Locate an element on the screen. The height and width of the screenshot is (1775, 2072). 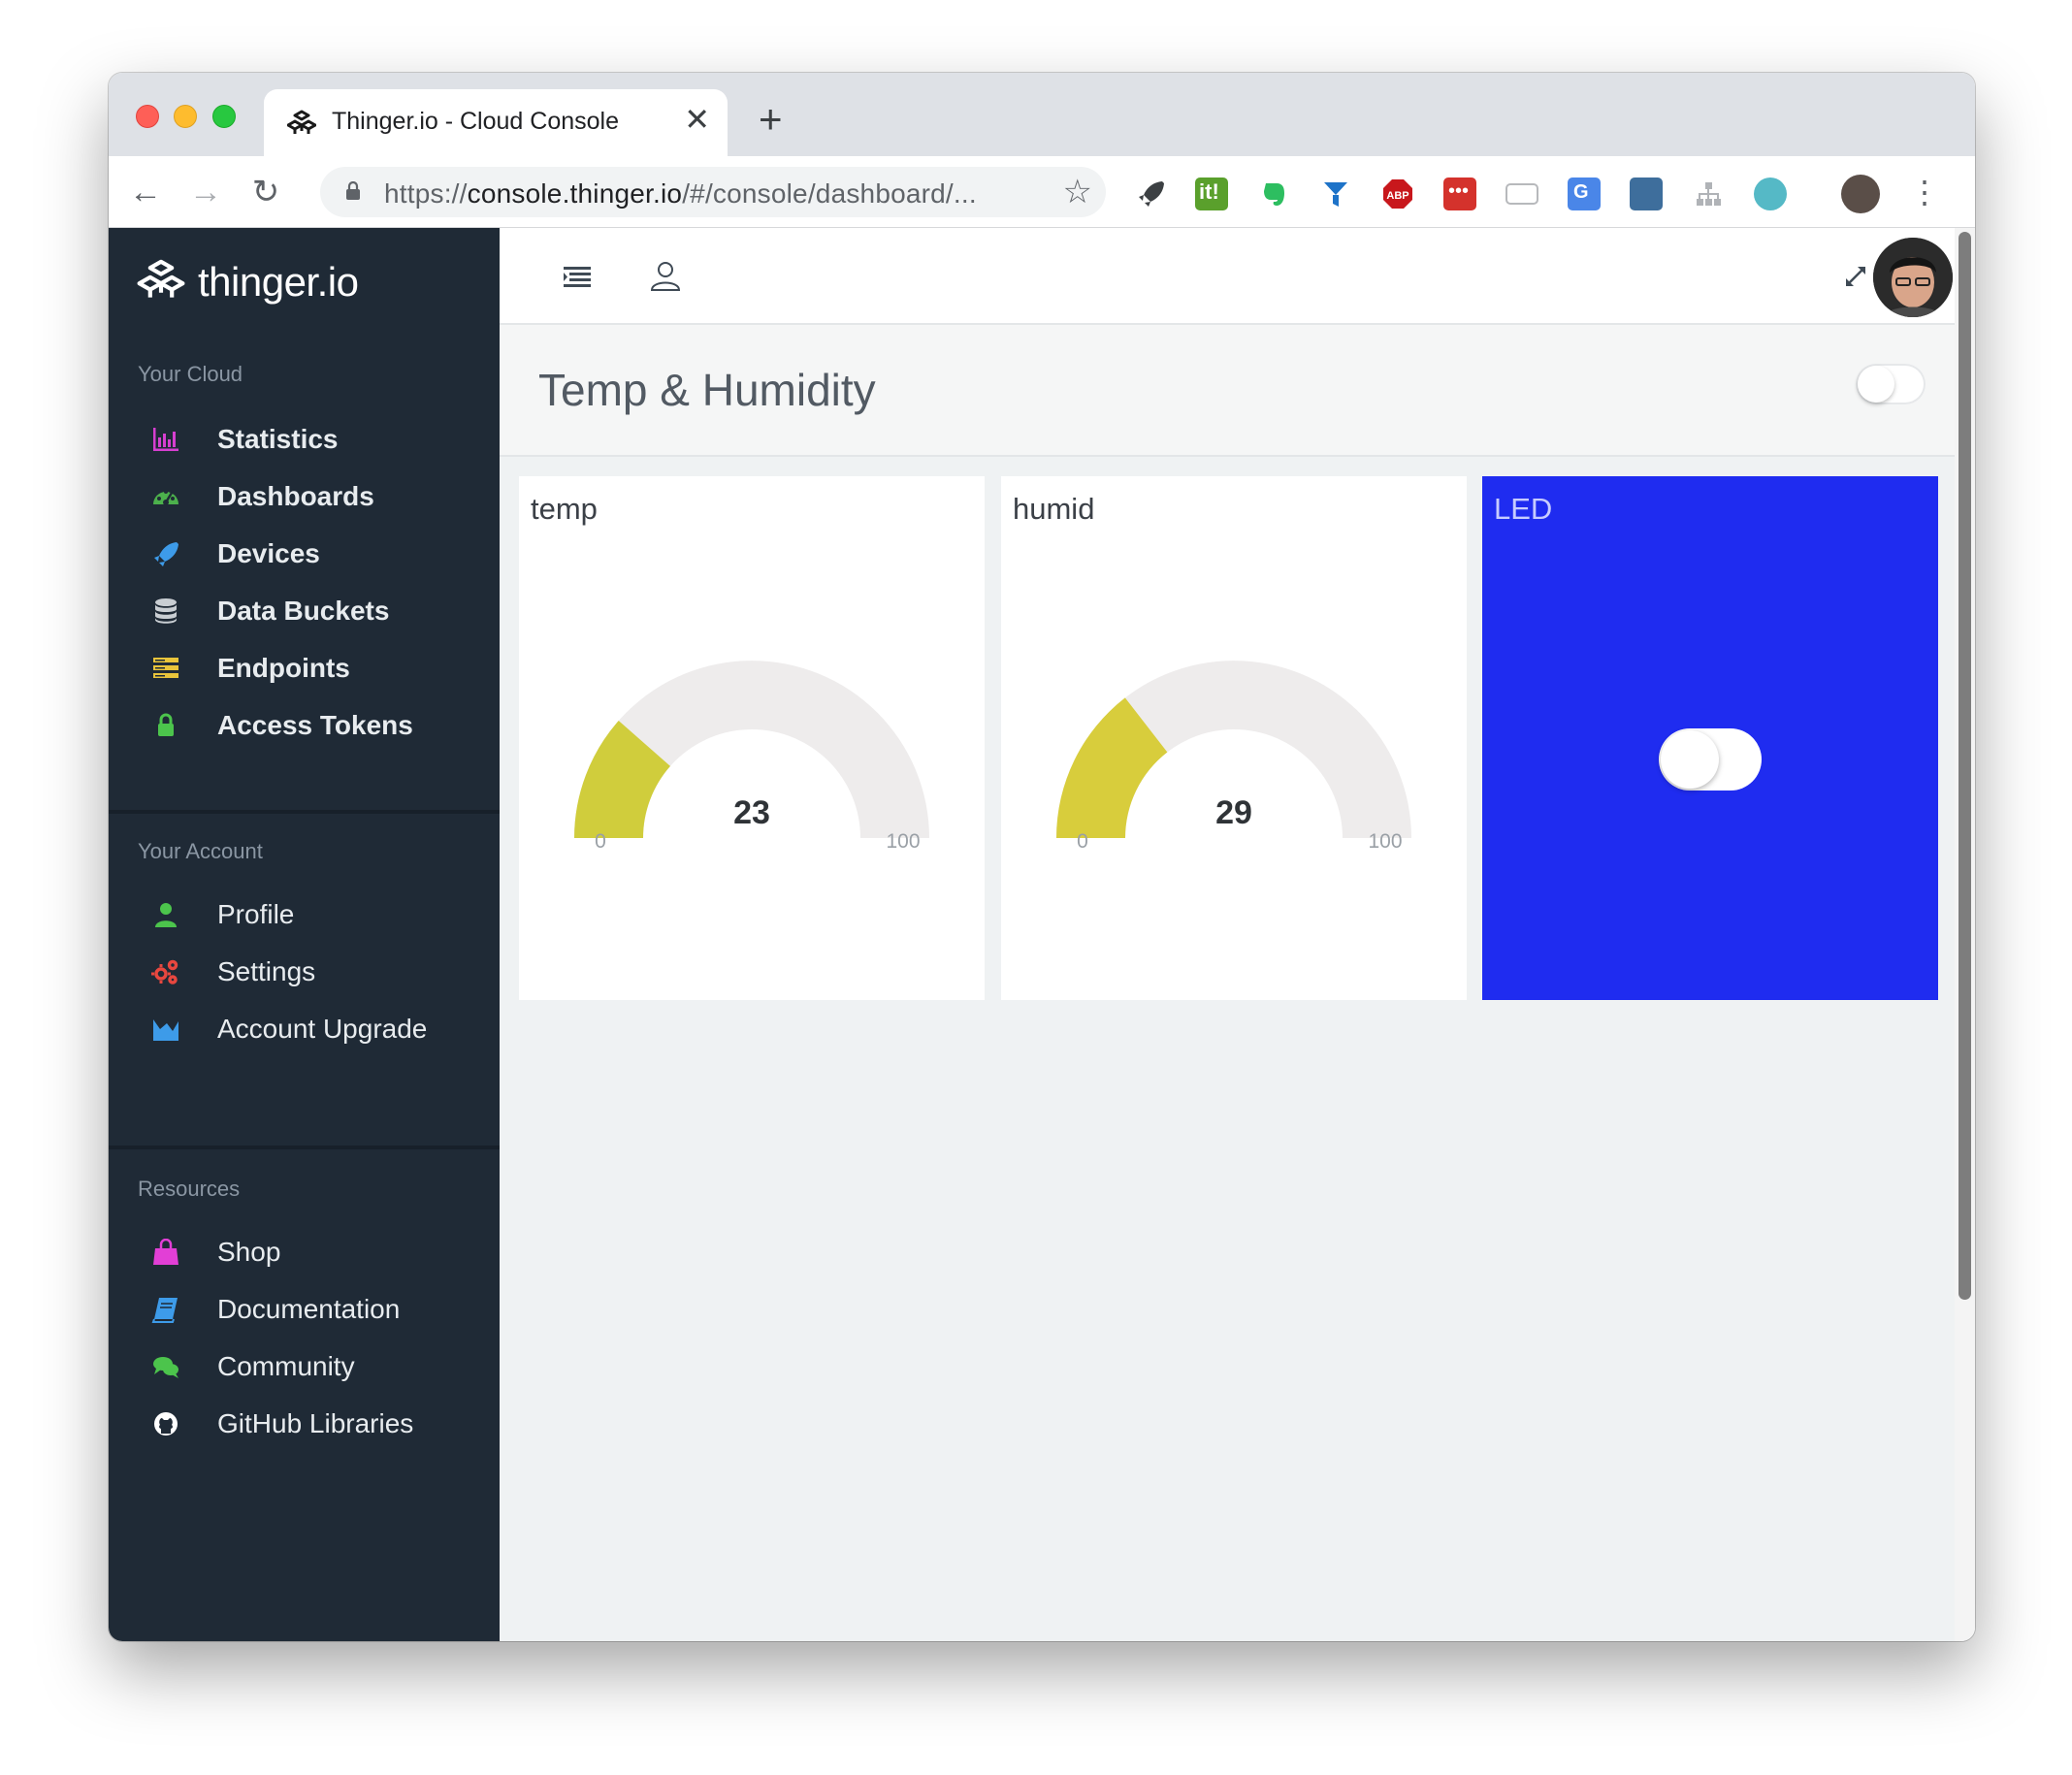
cogs-icon is located at coordinates (164, 971).